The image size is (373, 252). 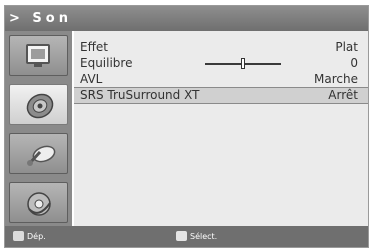 What do you see at coordinates (243, 63) in the screenshot?
I see `balance-slider-knob` at bounding box center [243, 63].